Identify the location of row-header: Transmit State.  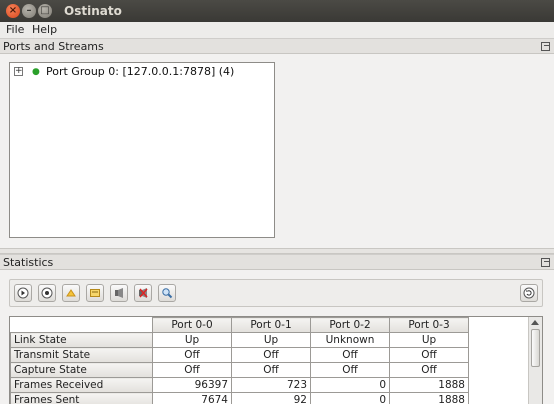
(81, 355).